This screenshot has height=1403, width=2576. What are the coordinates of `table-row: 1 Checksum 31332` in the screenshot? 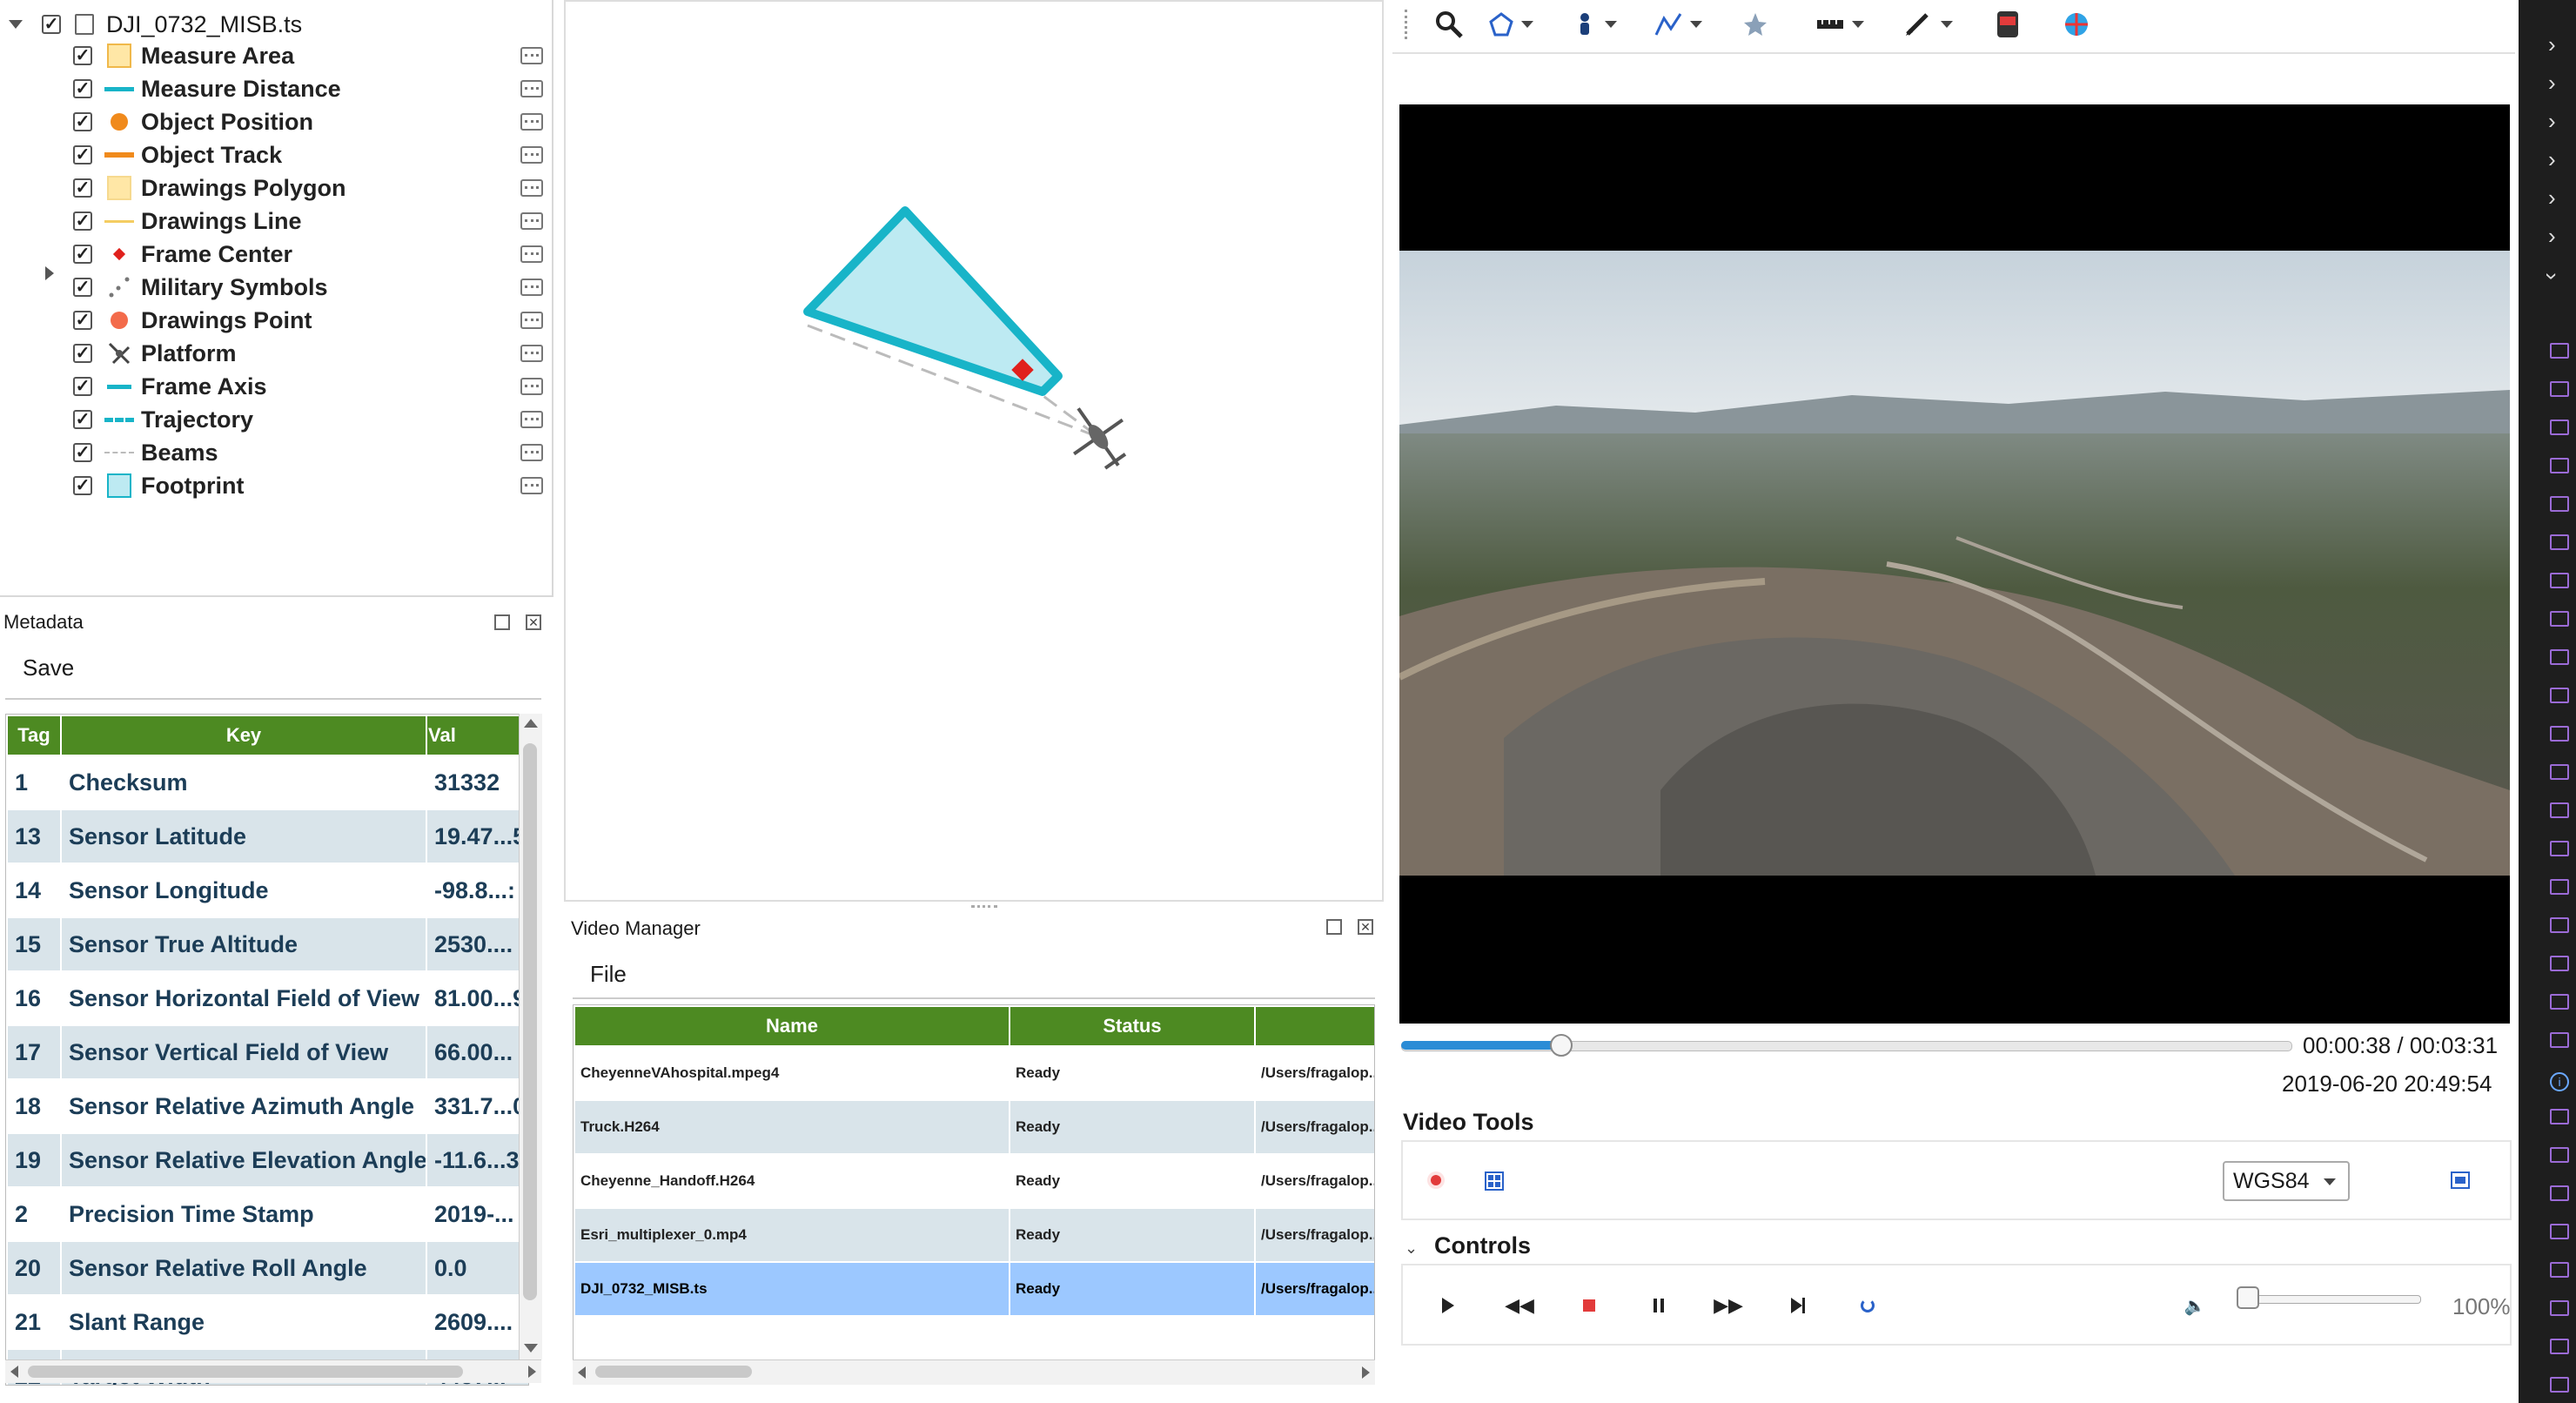 It's located at (267, 782).